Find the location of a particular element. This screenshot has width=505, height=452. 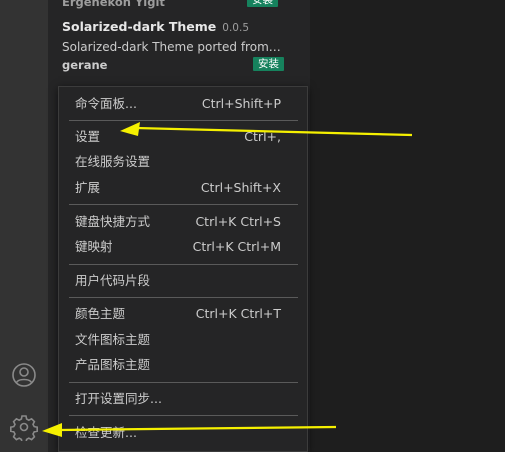

menu-item-label: 键盘快捷方式 is located at coordinates (113, 221).